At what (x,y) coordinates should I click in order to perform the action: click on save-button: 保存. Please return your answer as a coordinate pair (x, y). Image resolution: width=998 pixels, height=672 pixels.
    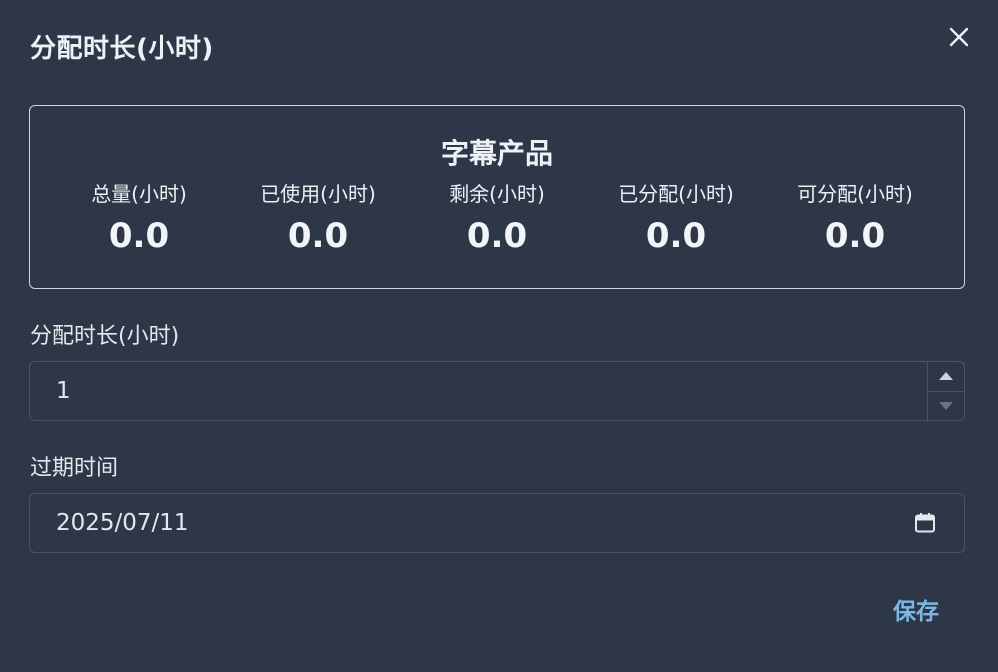
    Looking at the image, I should click on (916, 609).